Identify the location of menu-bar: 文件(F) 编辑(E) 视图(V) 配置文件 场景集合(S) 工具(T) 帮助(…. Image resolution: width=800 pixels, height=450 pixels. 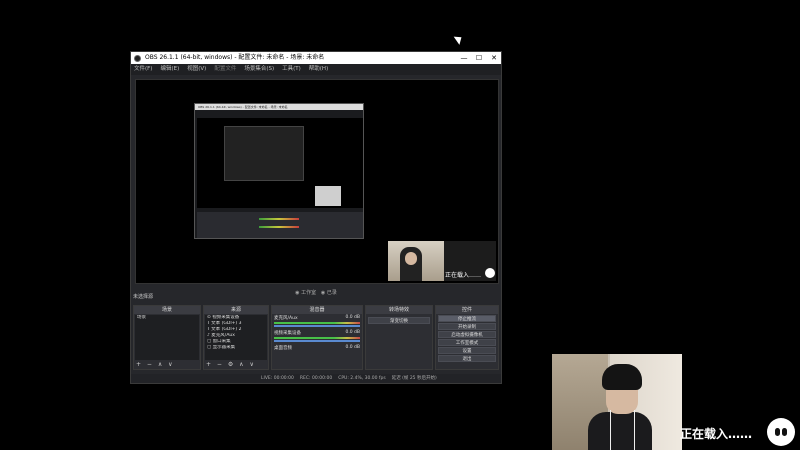
(316, 69).